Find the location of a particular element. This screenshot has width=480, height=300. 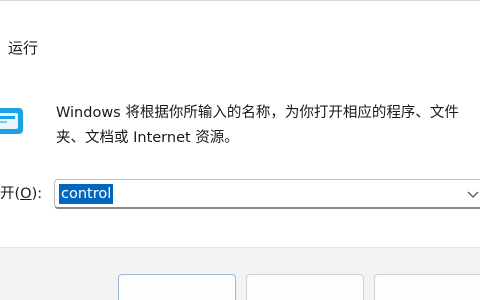

ok-button is located at coordinates (177, 287).